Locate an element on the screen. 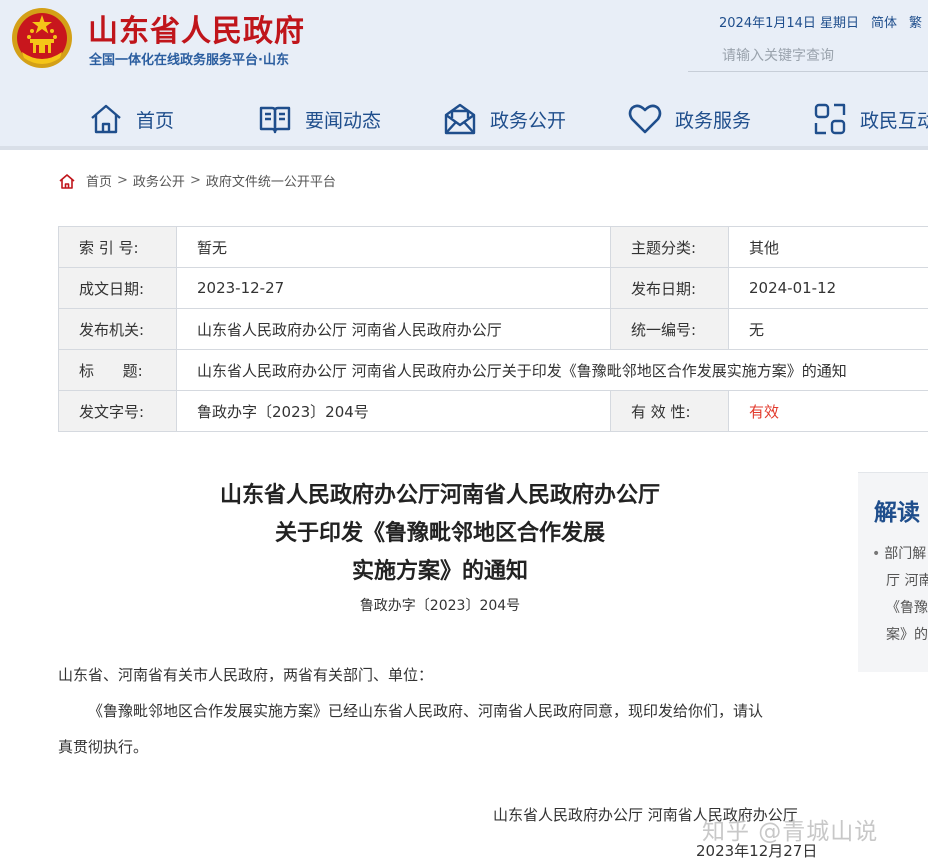 The width and height of the screenshot is (928, 867). validity-status: 有效 is located at coordinates (828, 411).